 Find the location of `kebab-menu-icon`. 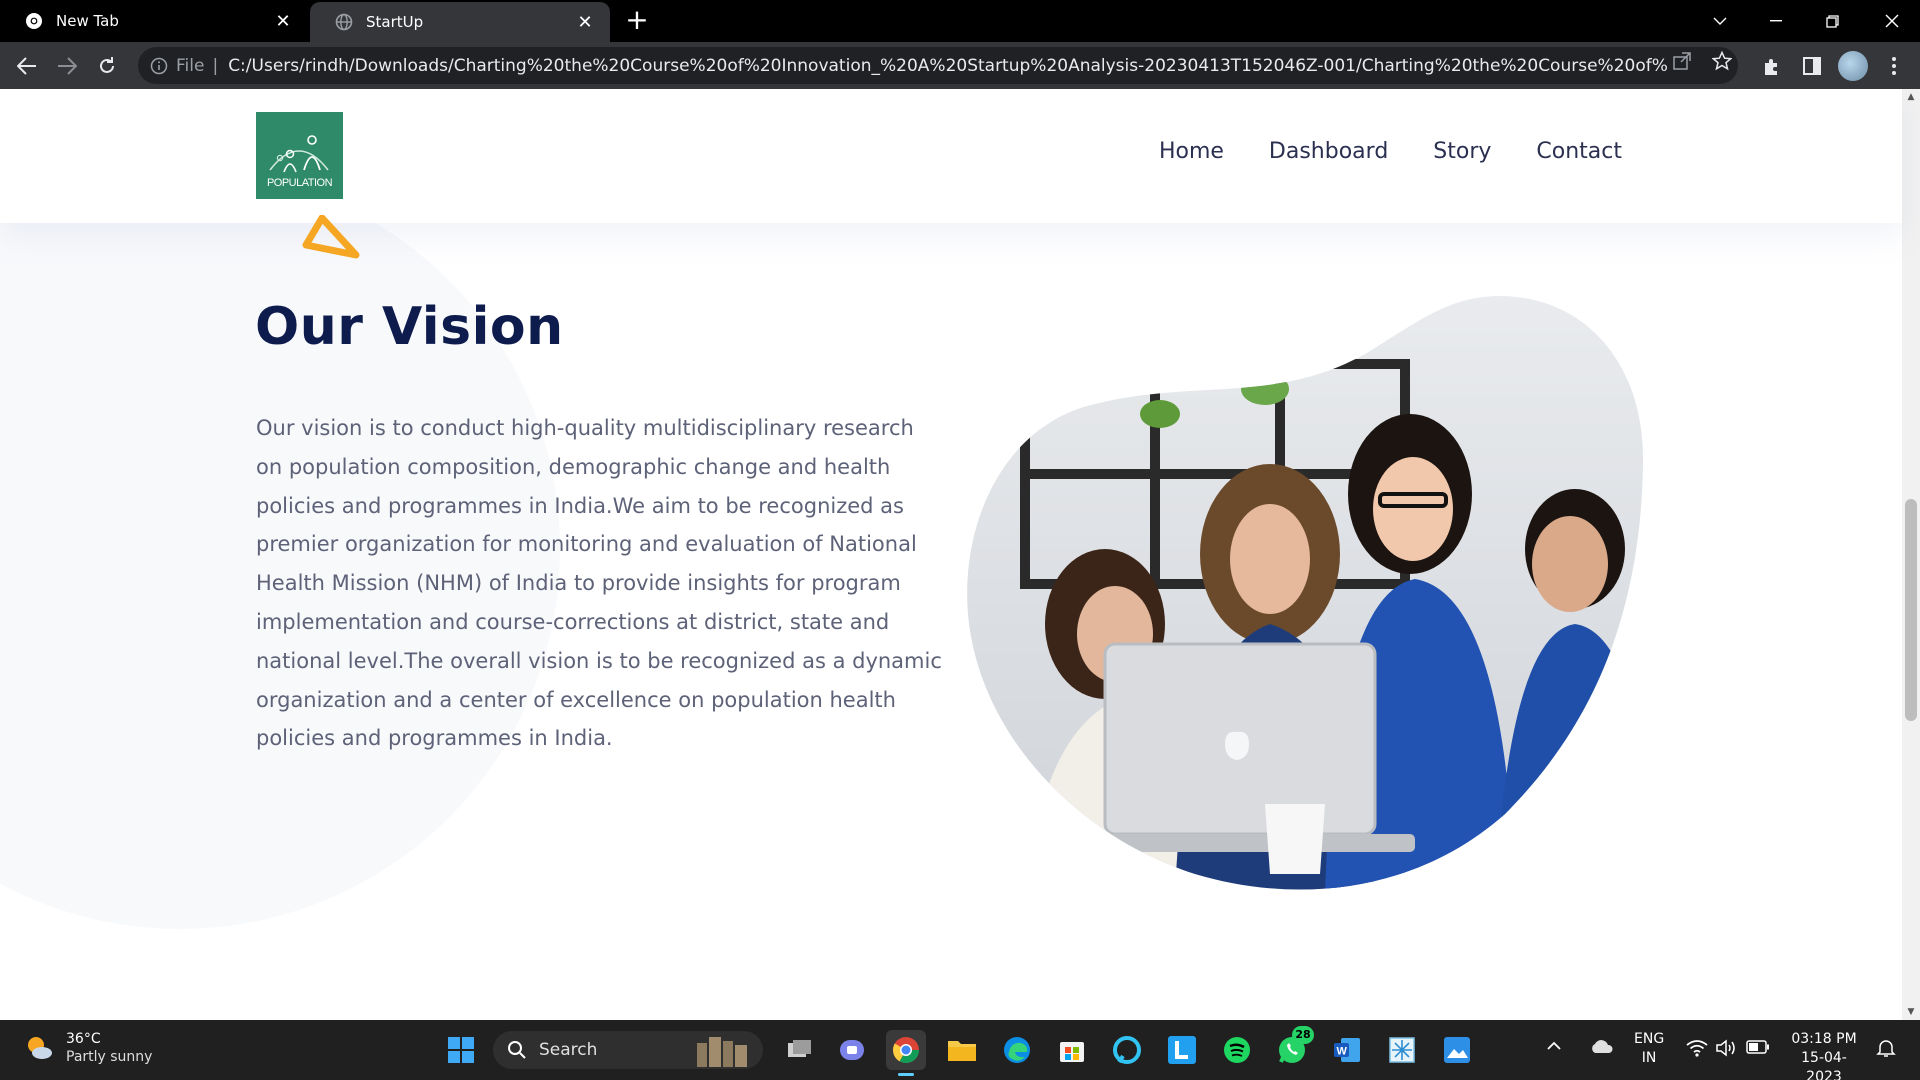

kebab-menu-icon is located at coordinates (1894, 66).